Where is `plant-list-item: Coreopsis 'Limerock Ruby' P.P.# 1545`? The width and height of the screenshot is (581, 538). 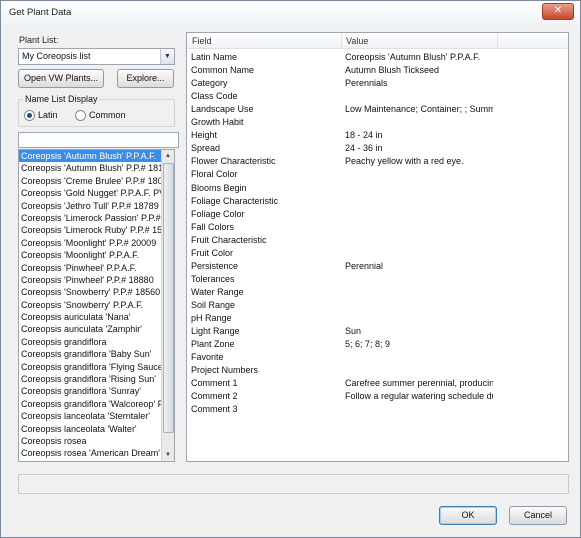
plant-list-item: Coreopsis 'Limerock Ruby' P.P.# 1545 is located at coordinates (90, 230).